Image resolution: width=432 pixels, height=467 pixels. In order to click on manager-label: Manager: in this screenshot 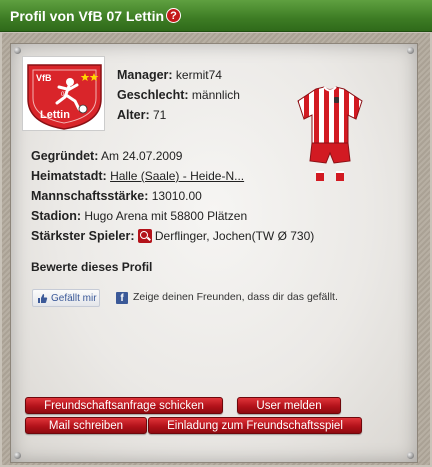, I will do `click(145, 75)`.